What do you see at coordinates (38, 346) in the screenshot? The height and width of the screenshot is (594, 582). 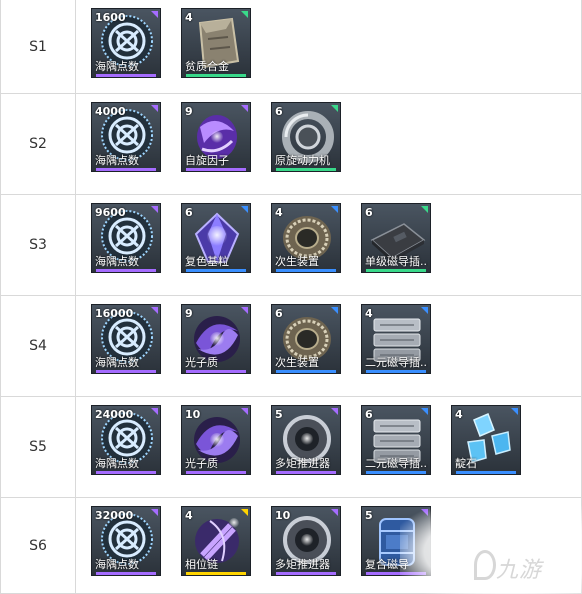 I see `stage-label: S4` at bounding box center [38, 346].